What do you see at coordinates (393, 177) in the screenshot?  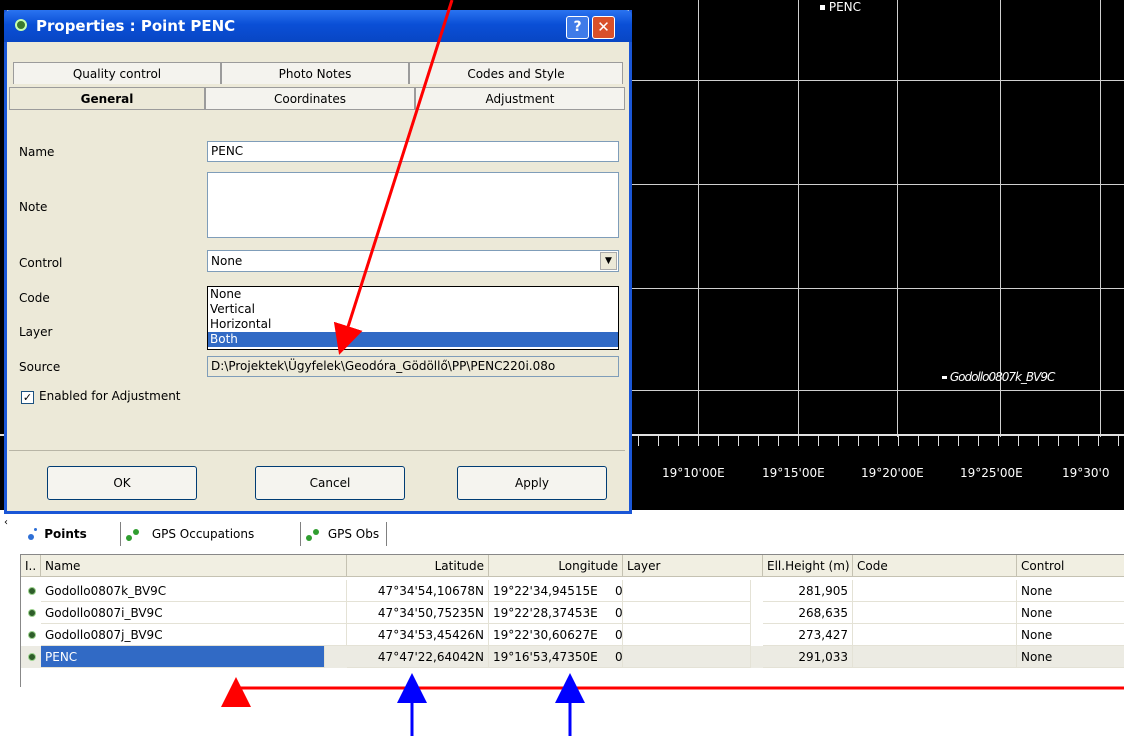 I see `red-arrow-to-both-option` at bounding box center [393, 177].